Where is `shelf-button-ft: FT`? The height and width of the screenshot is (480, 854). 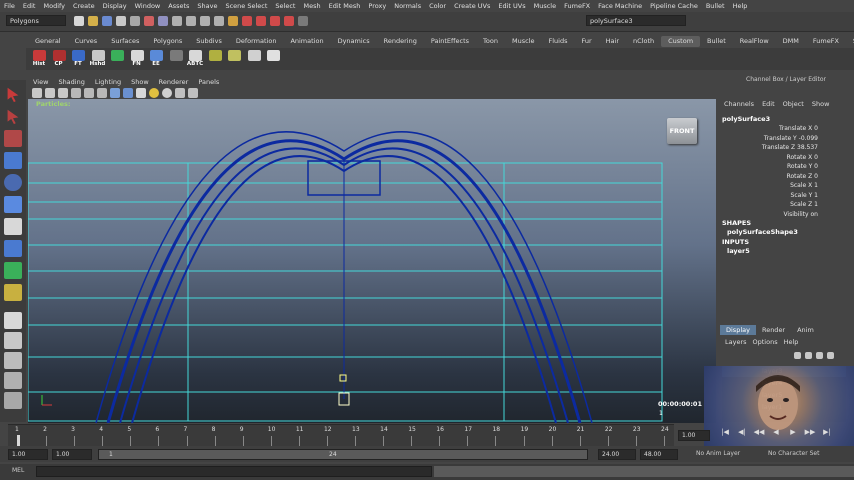 shelf-button-ft: FT is located at coordinates (78, 59).